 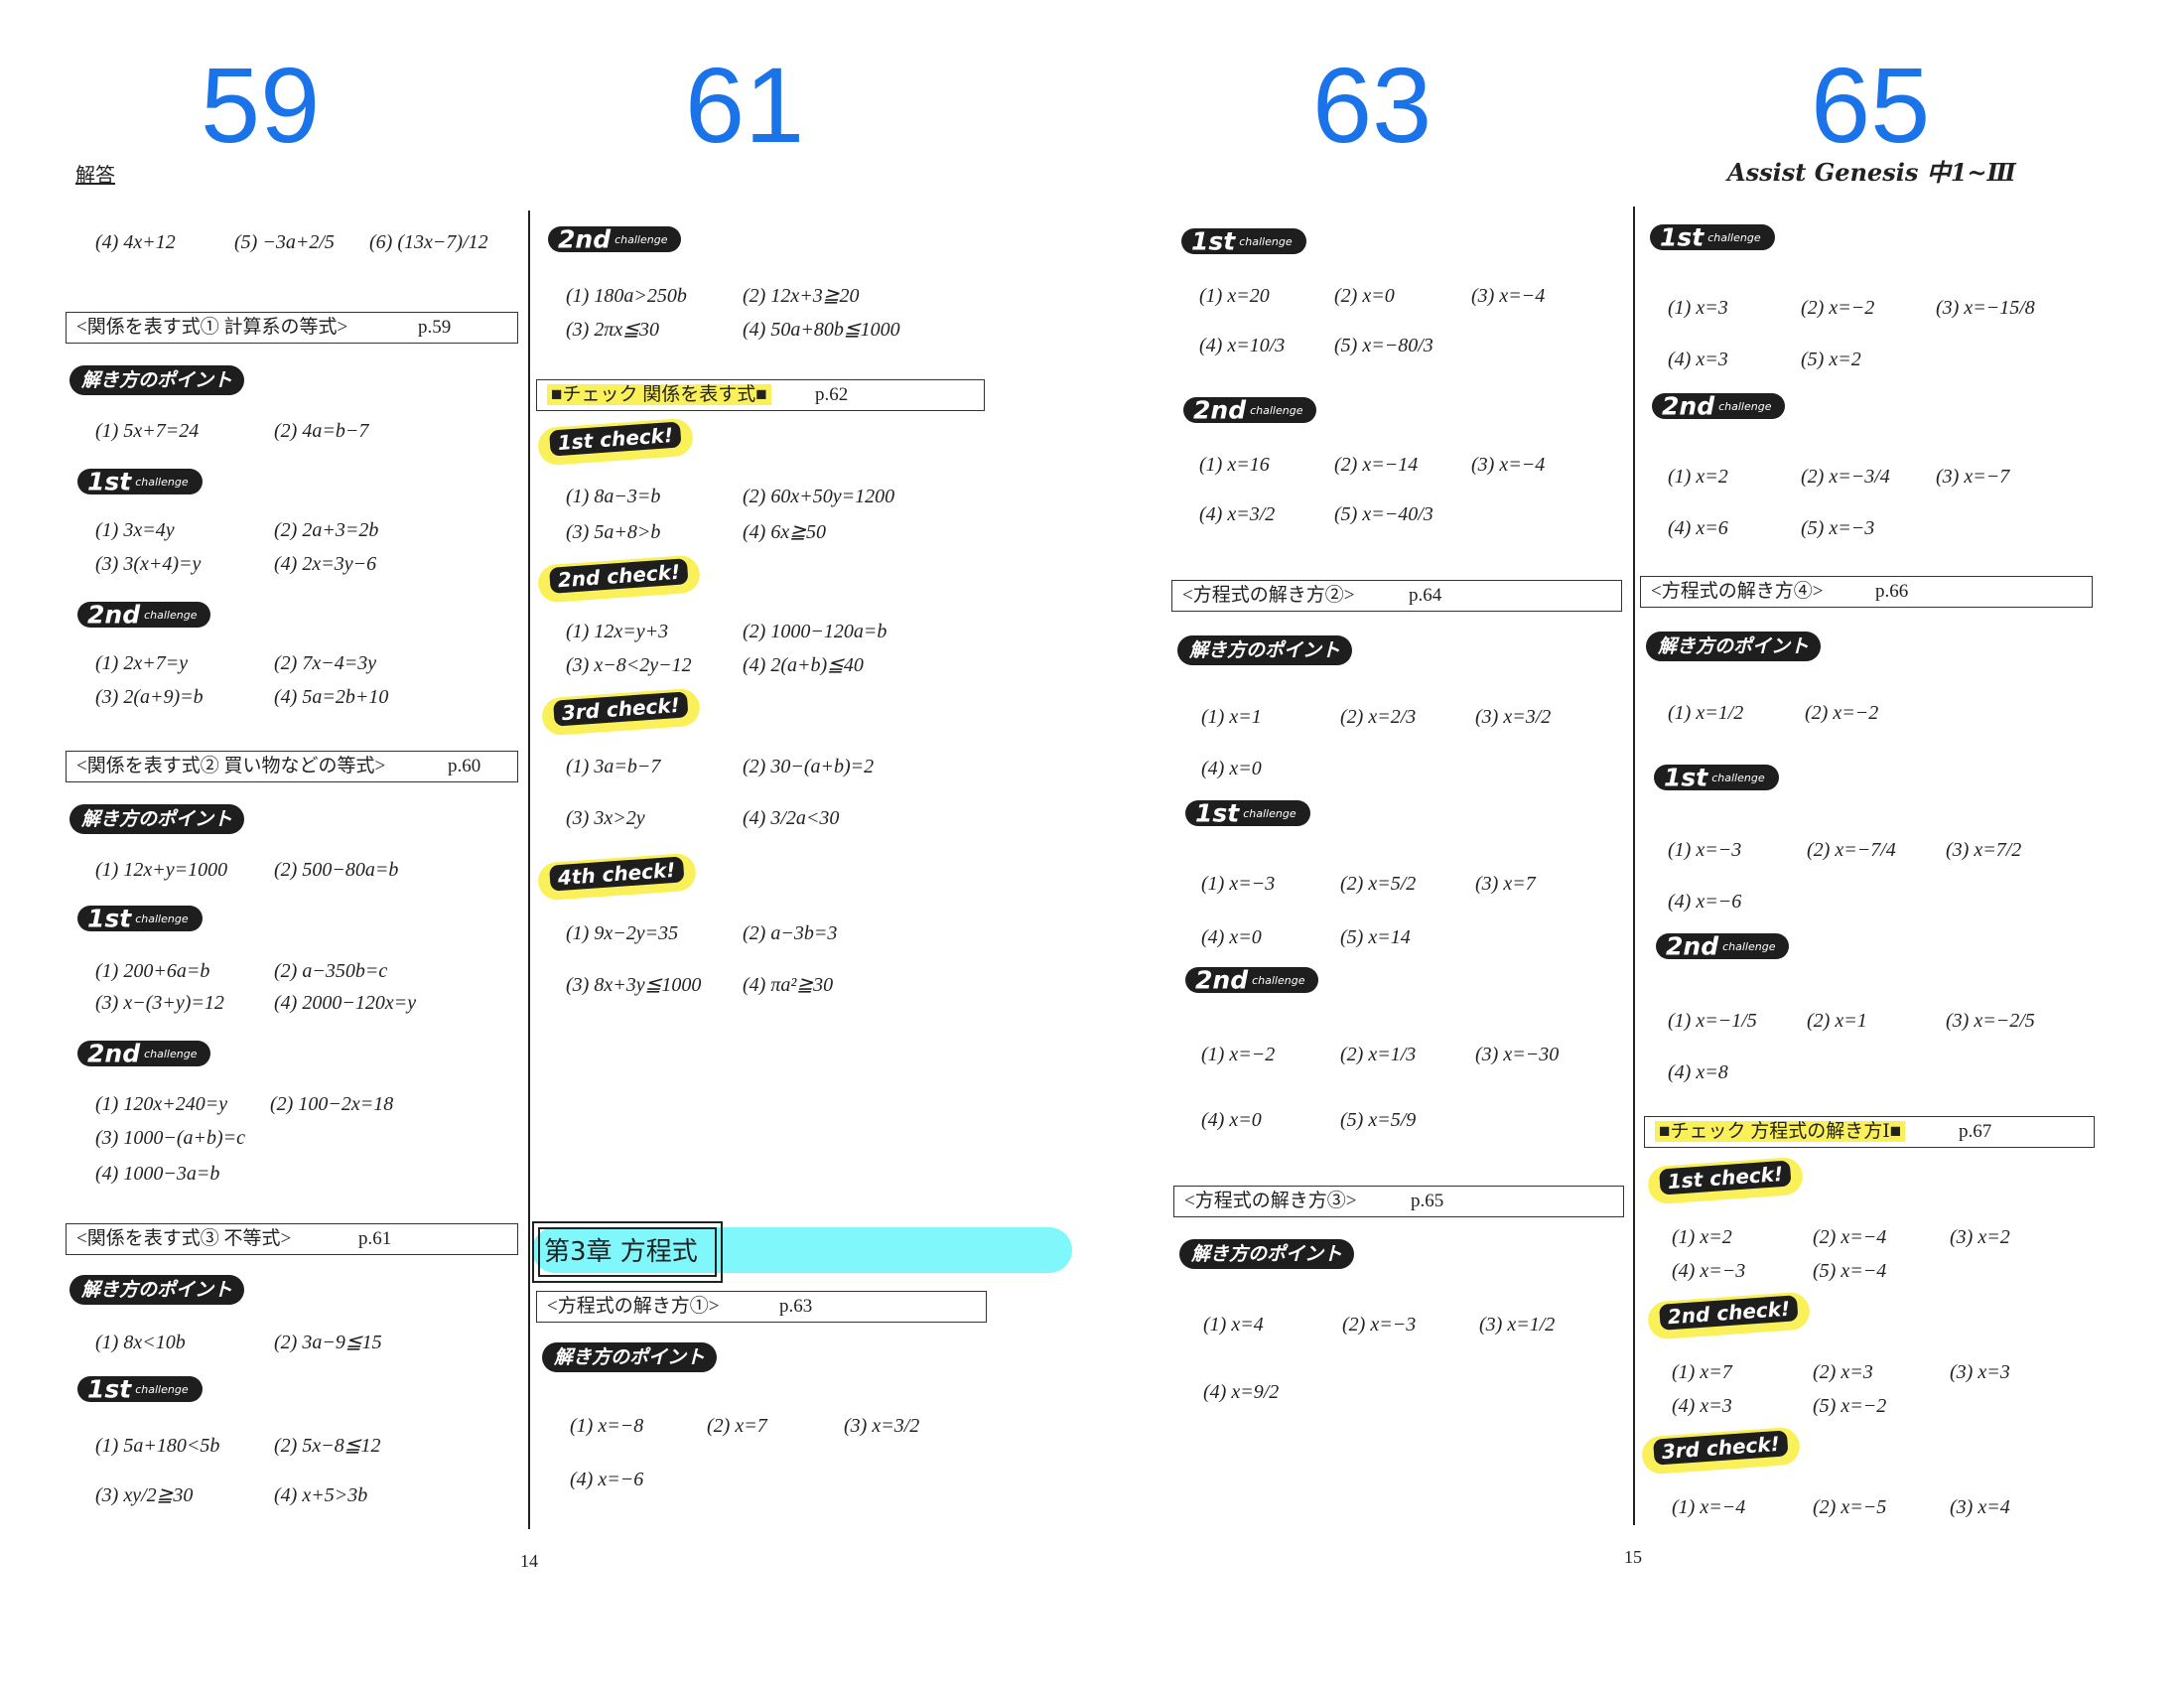 What do you see at coordinates (796, 1306) in the screenshot?
I see `section-page: p.63` at bounding box center [796, 1306].